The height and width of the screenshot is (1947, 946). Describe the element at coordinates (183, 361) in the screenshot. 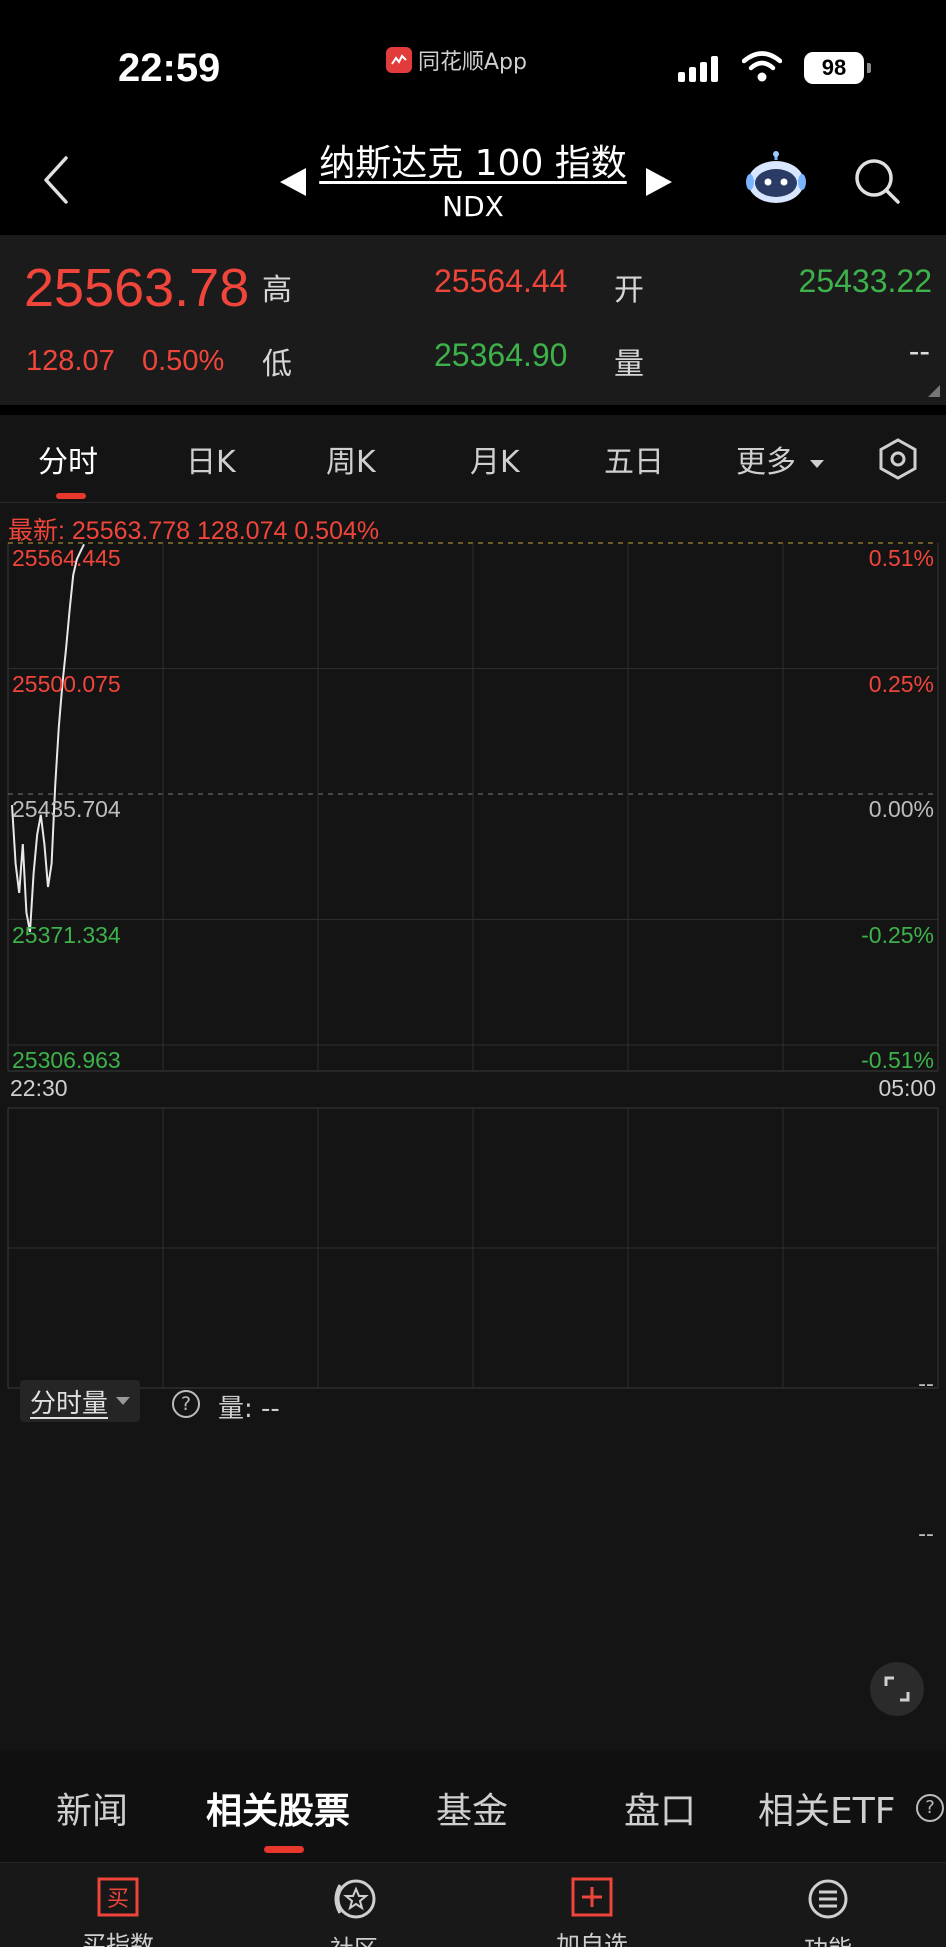

I see `price-change-pct: 0.50%` at that location.